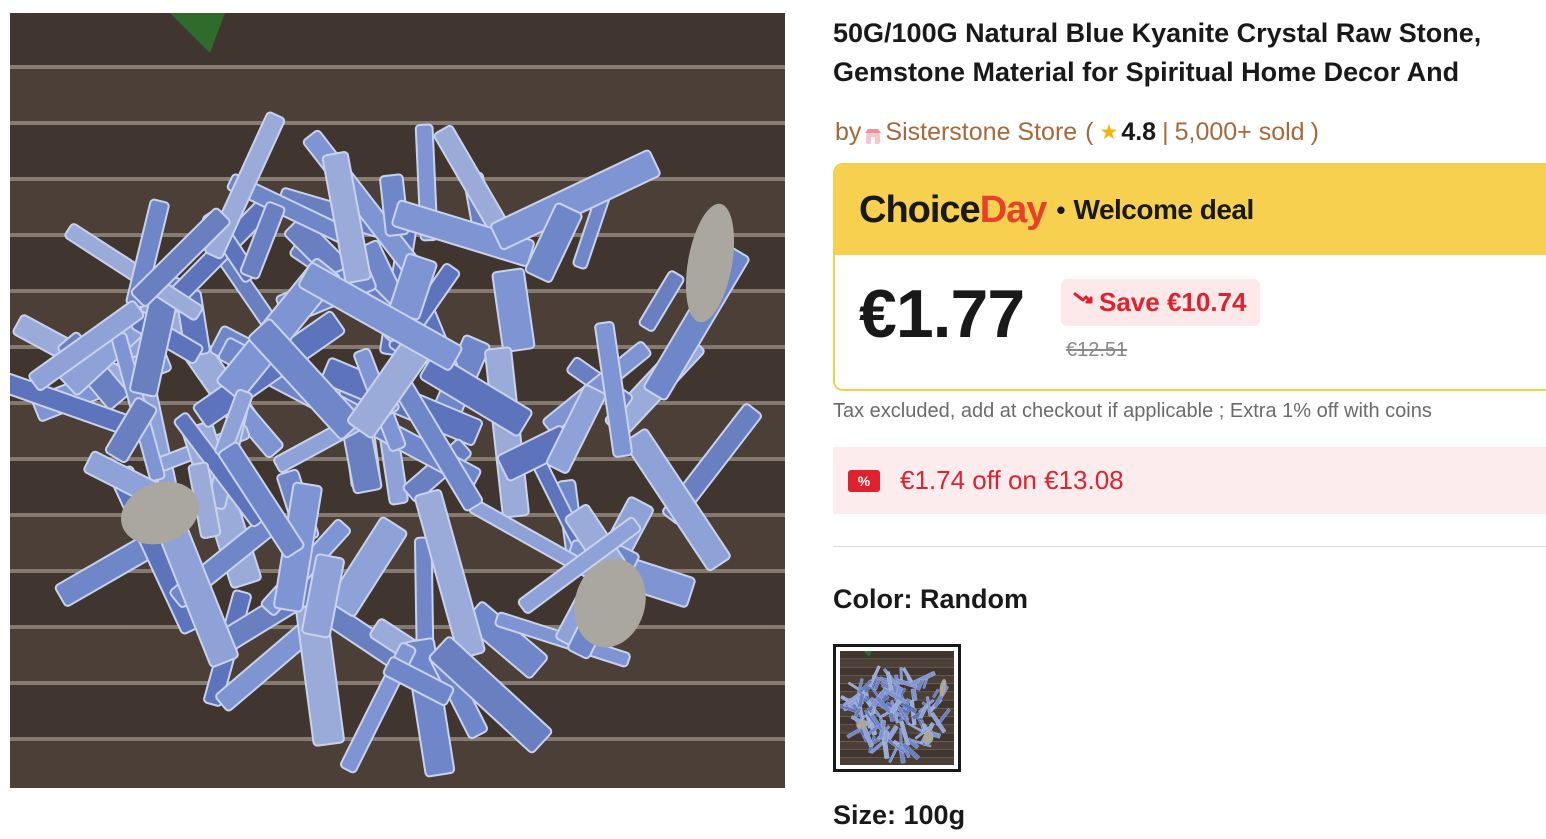 The width and height of the screenshot is (1546, 839). I want to click on swatch-photo, so click(897, 708).